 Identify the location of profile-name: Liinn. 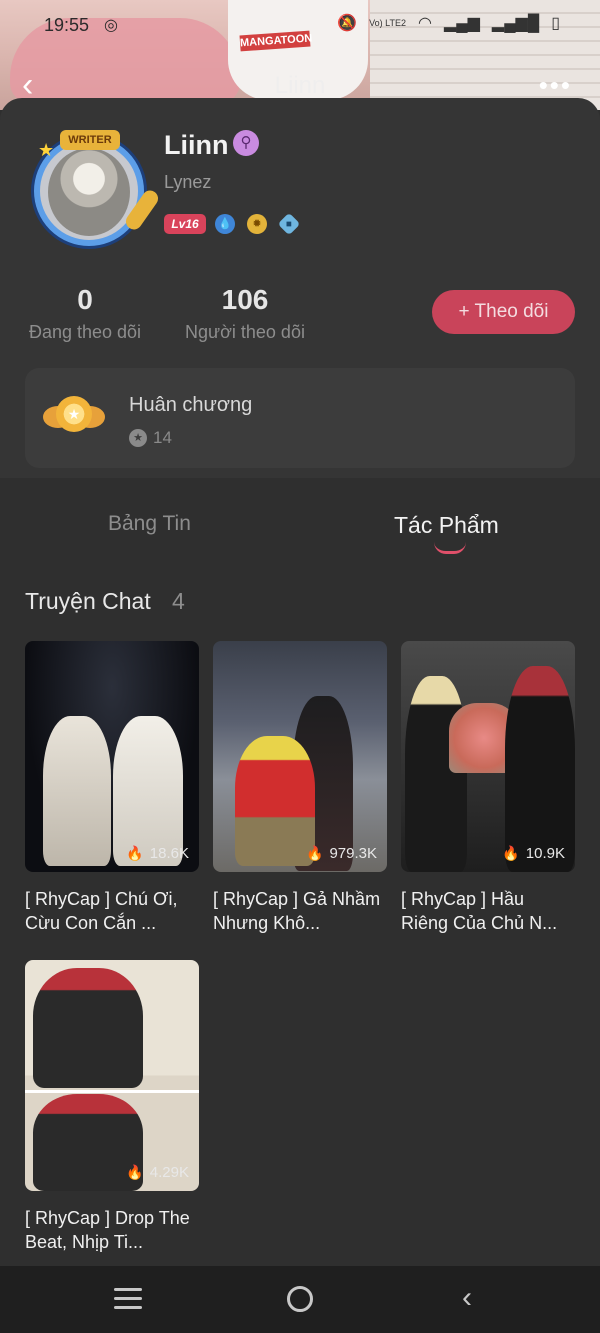
(196, 145).